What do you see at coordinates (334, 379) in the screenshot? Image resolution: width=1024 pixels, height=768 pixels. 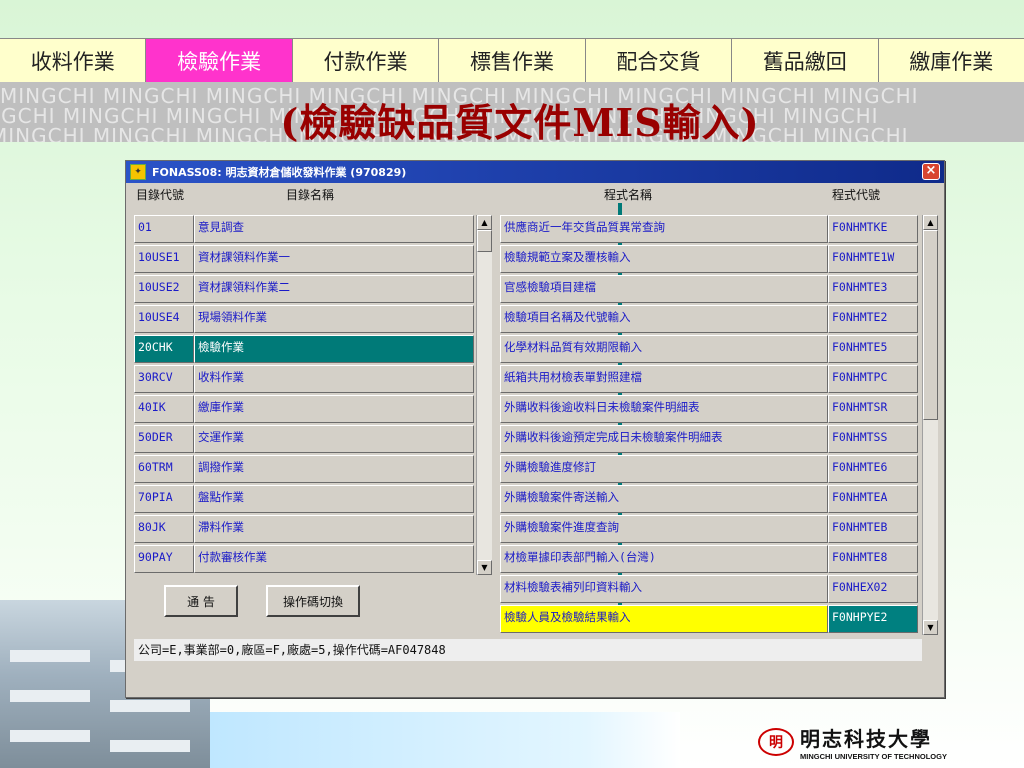 I see `directory-name: 收料作業` at bounding box center [334, 379].